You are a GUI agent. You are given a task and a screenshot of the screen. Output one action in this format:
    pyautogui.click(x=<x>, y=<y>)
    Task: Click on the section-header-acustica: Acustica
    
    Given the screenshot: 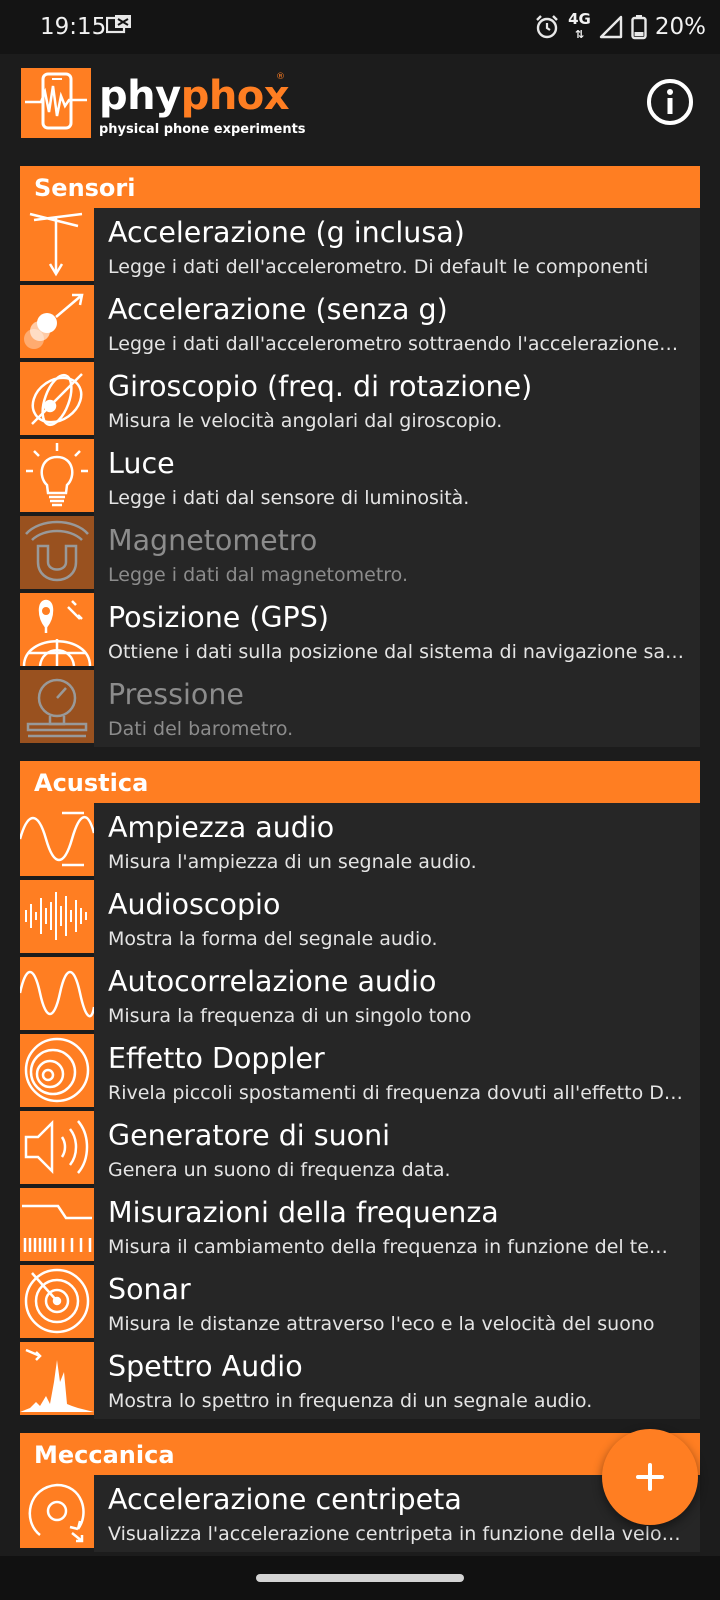 What is the action you would take?
    pyautogui.click(x=360, y=782)
    